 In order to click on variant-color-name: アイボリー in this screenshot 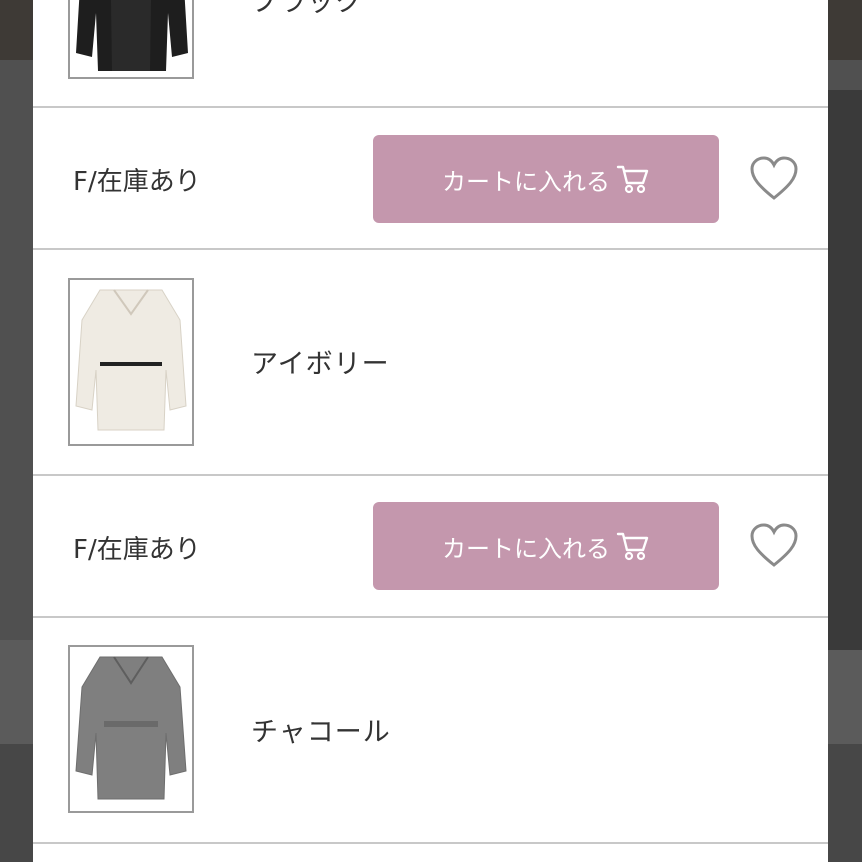, I will do `click(320, 364)`.